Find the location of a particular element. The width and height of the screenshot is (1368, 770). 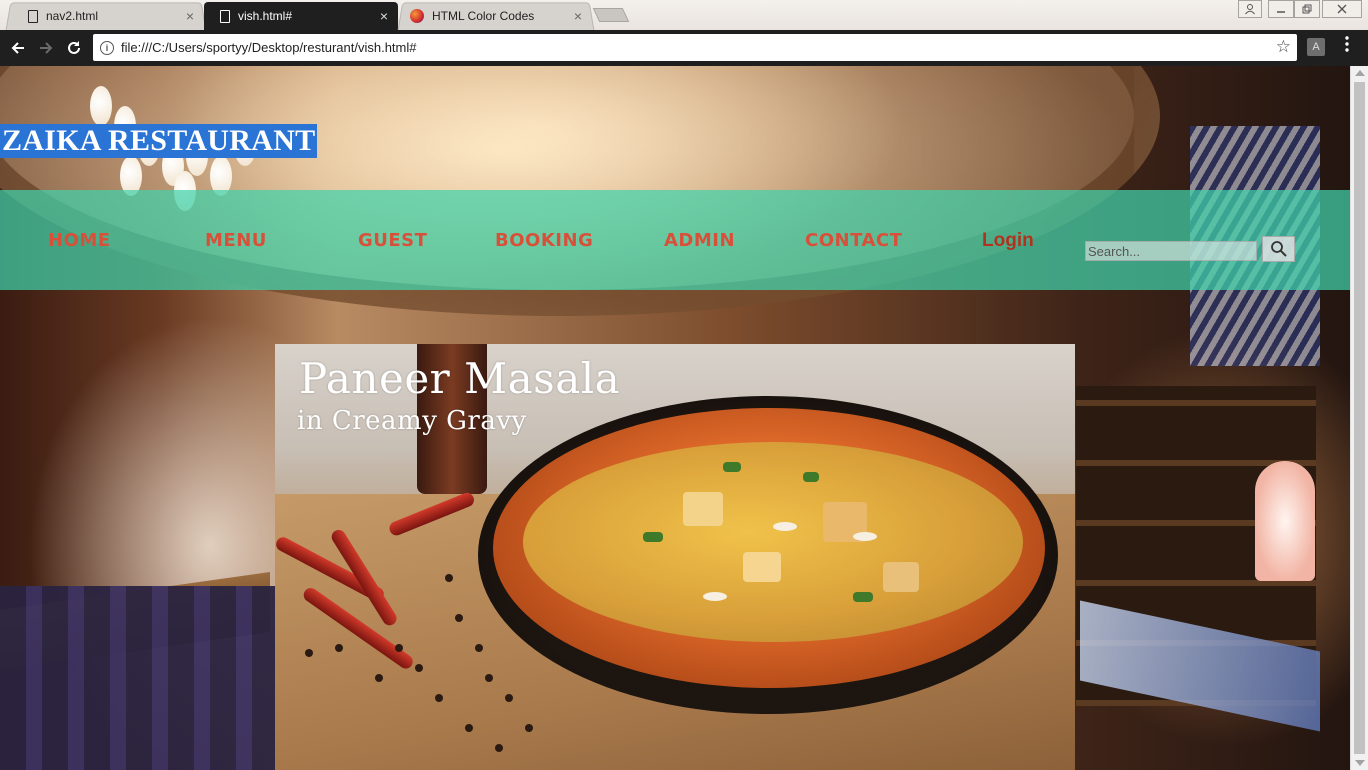

search-button is located at coordinates (1278, 249).